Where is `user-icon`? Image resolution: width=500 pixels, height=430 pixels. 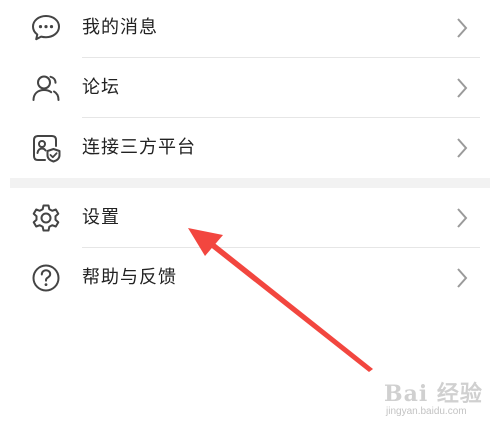
user-icon is located at coordinates (46, 88).